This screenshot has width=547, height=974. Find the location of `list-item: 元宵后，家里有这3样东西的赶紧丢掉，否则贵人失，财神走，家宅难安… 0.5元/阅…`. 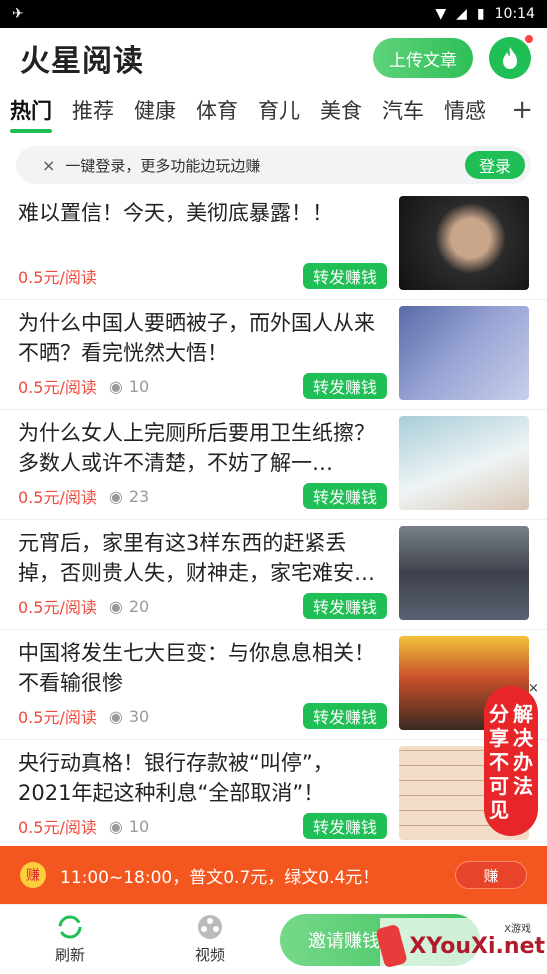

list-item: 元宵后，家里有这3样东西的赶紧丢掉，否则贵人失，财神走，家宅难安… 0.5元/阅… is located at coordinates (273, 575).